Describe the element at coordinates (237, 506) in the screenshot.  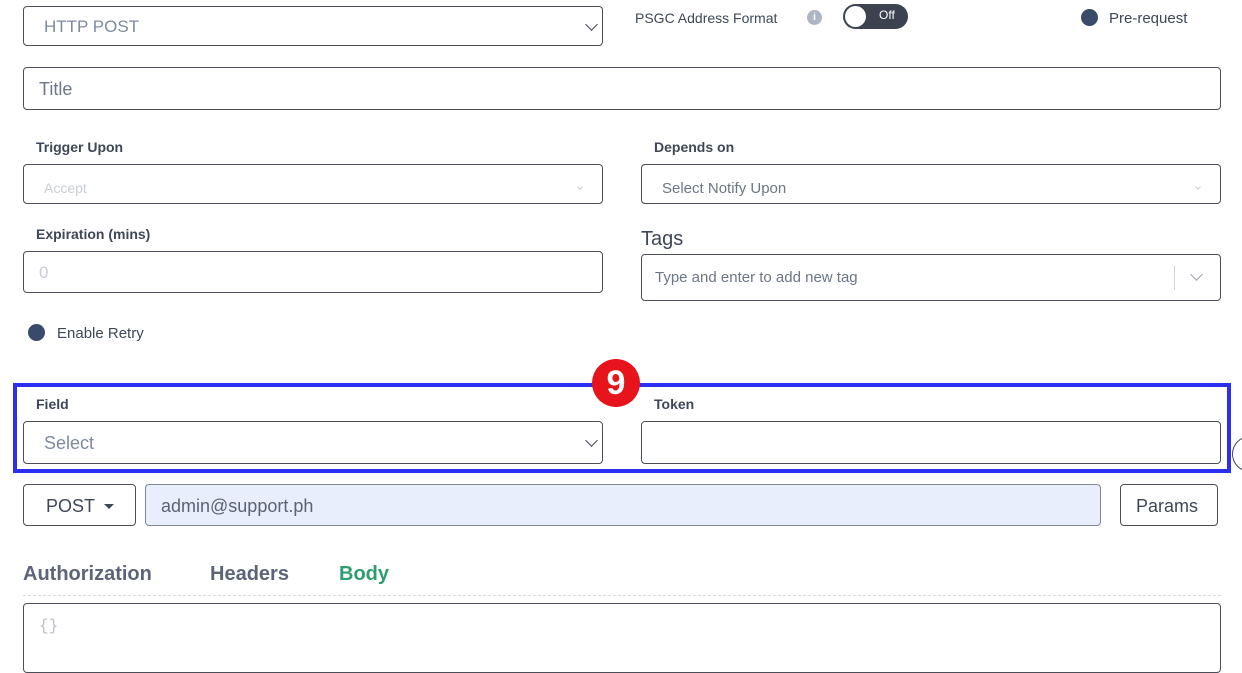
I see `request-url-value: admin@support.ph` at that location.